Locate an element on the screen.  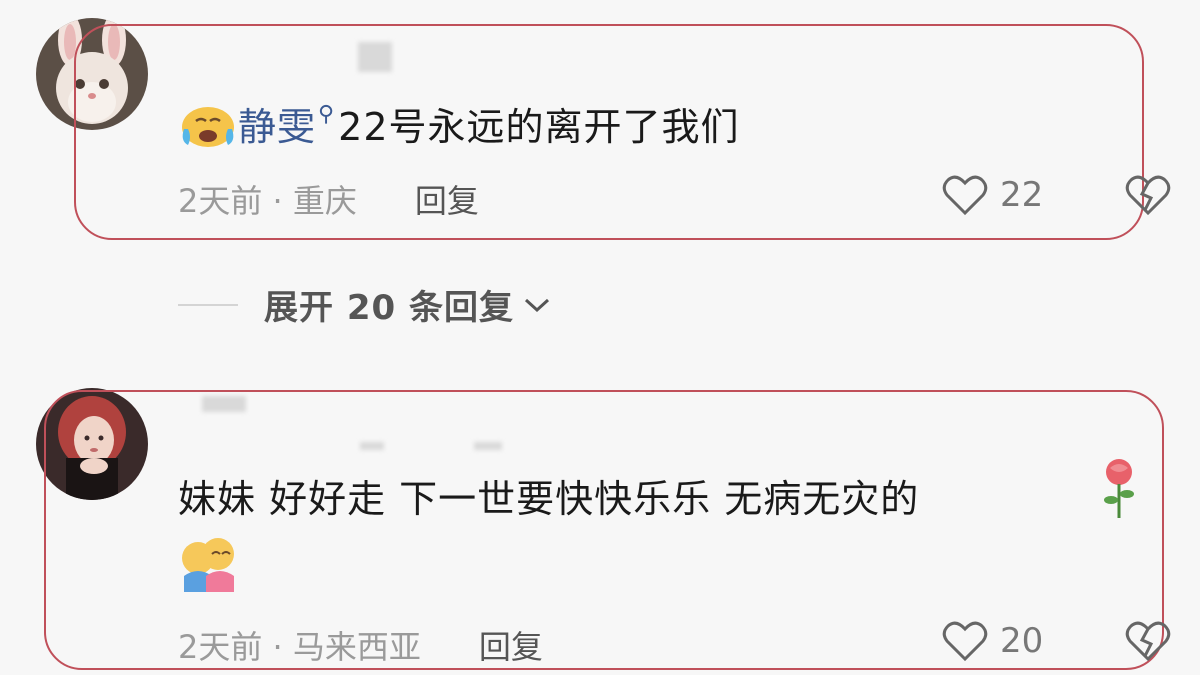
crying-face-icon is located at coordinates (208, 126).